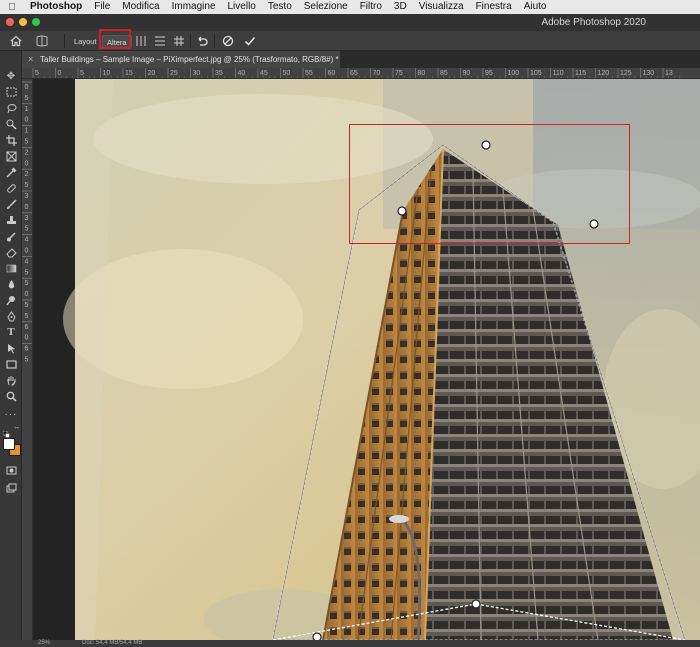  Describe the element at coordinates (11, 470) in the screenshot. I see `quick-mask-icon` at that location.